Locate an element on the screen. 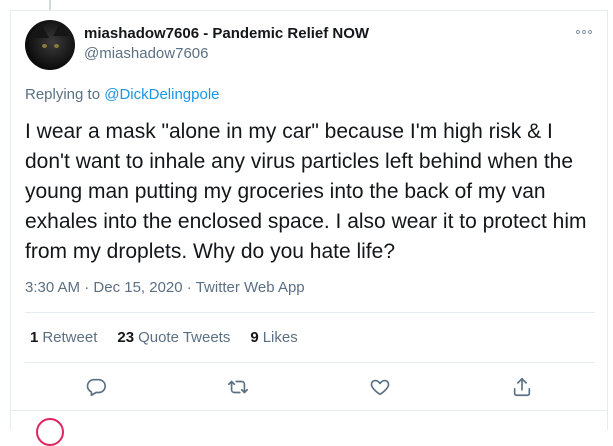 The image size is (613, 446). avatar-eye-right is located at coordinates (56, 46).